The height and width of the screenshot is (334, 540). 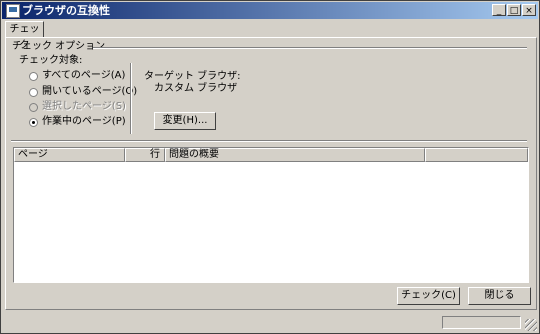 I want to click on check-options-label: チェック オプション, so click(x=59, y=46).